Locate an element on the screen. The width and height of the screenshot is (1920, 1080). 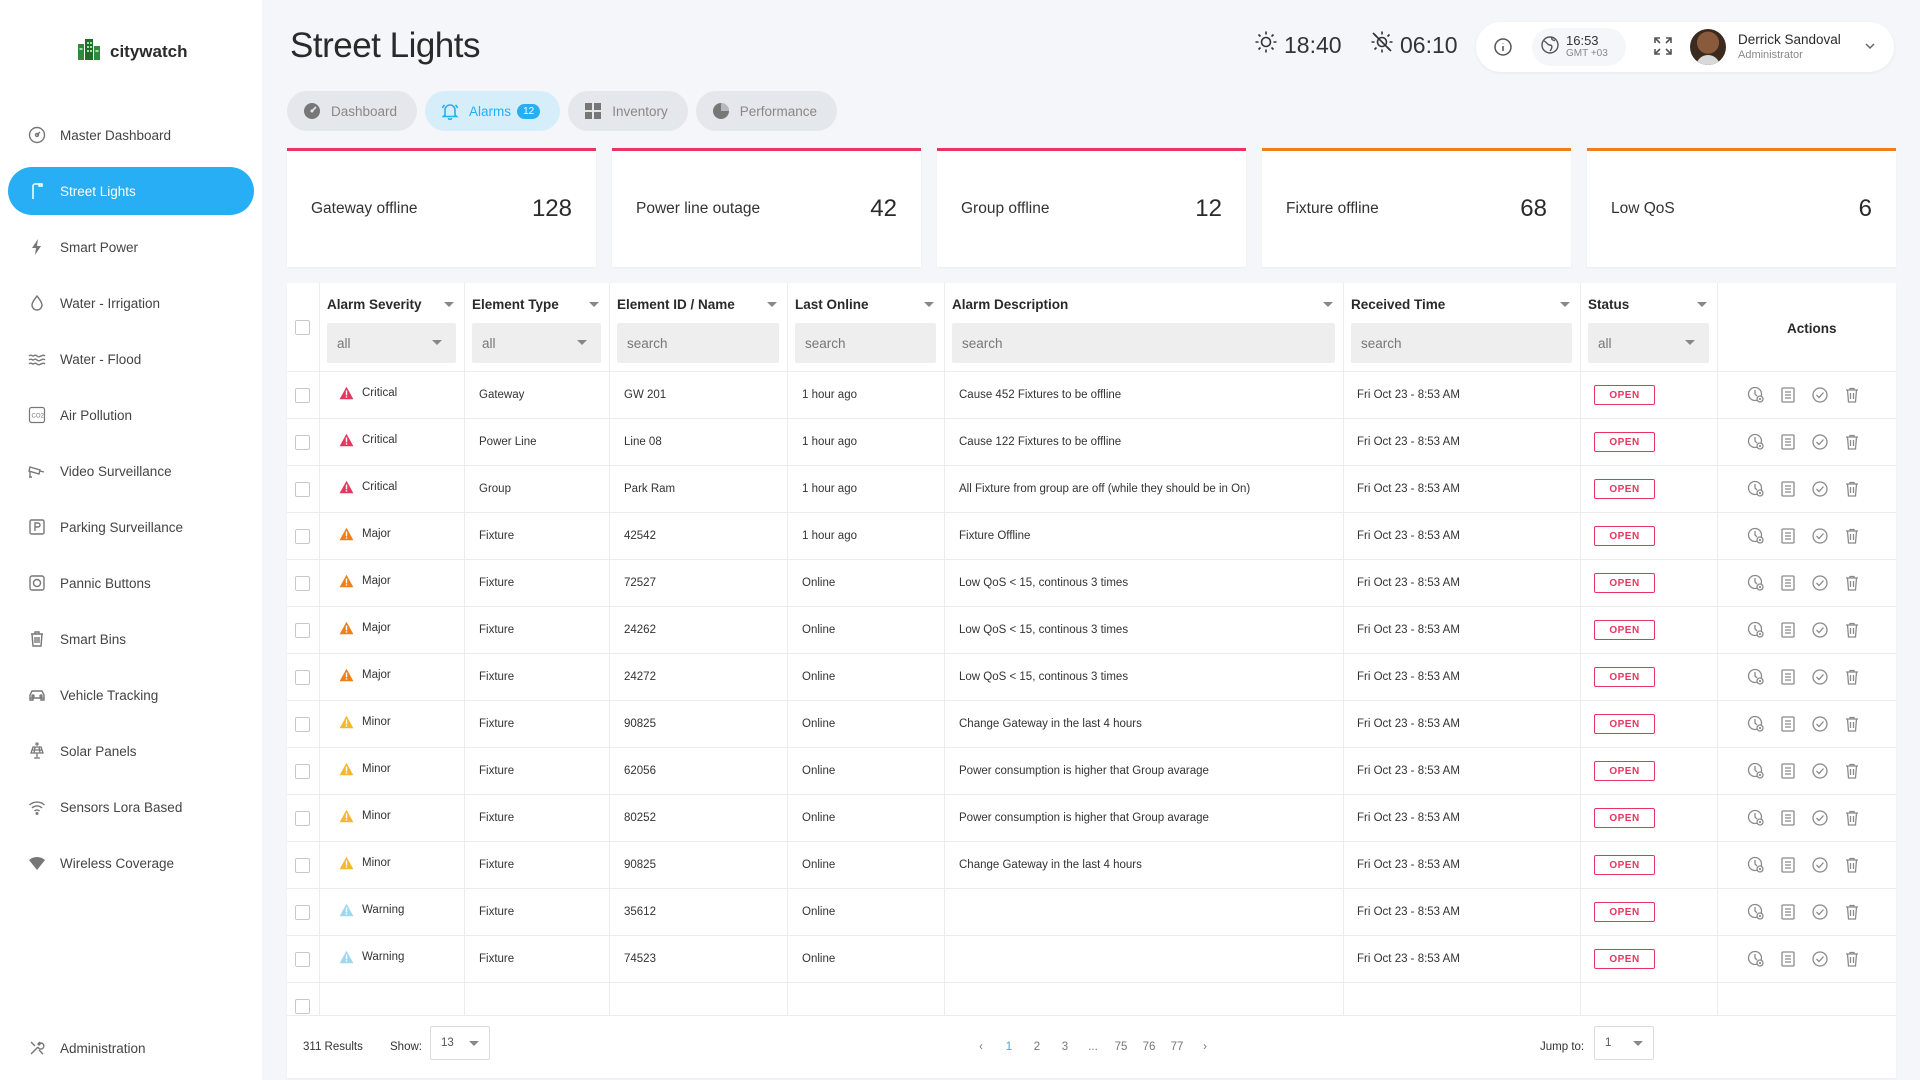
sidebar-item-master-dashboard: Master Dashboard is located at coordinates (131, 135).